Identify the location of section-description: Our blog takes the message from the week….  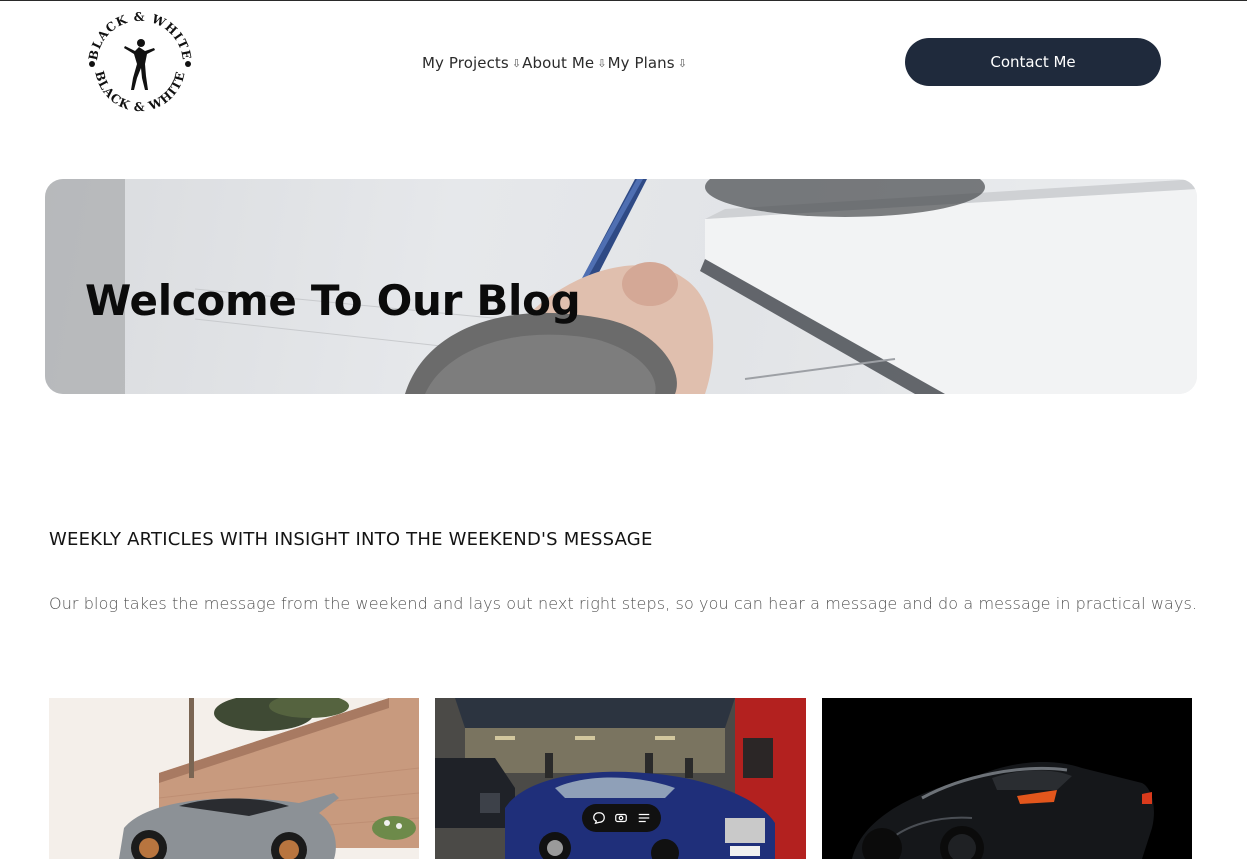
(623, 603).